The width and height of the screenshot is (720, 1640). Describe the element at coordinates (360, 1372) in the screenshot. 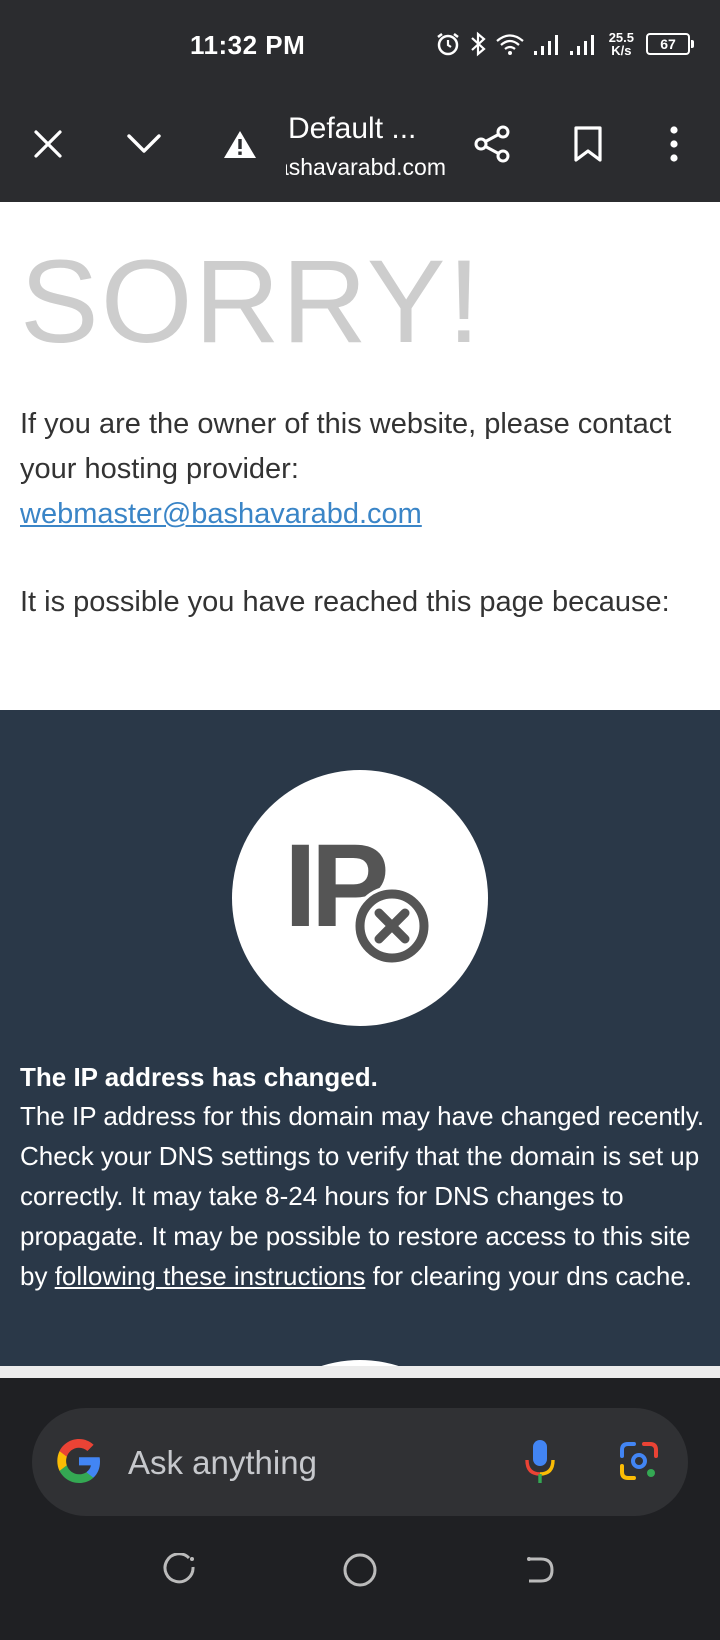

I see `section-divider` at that location.